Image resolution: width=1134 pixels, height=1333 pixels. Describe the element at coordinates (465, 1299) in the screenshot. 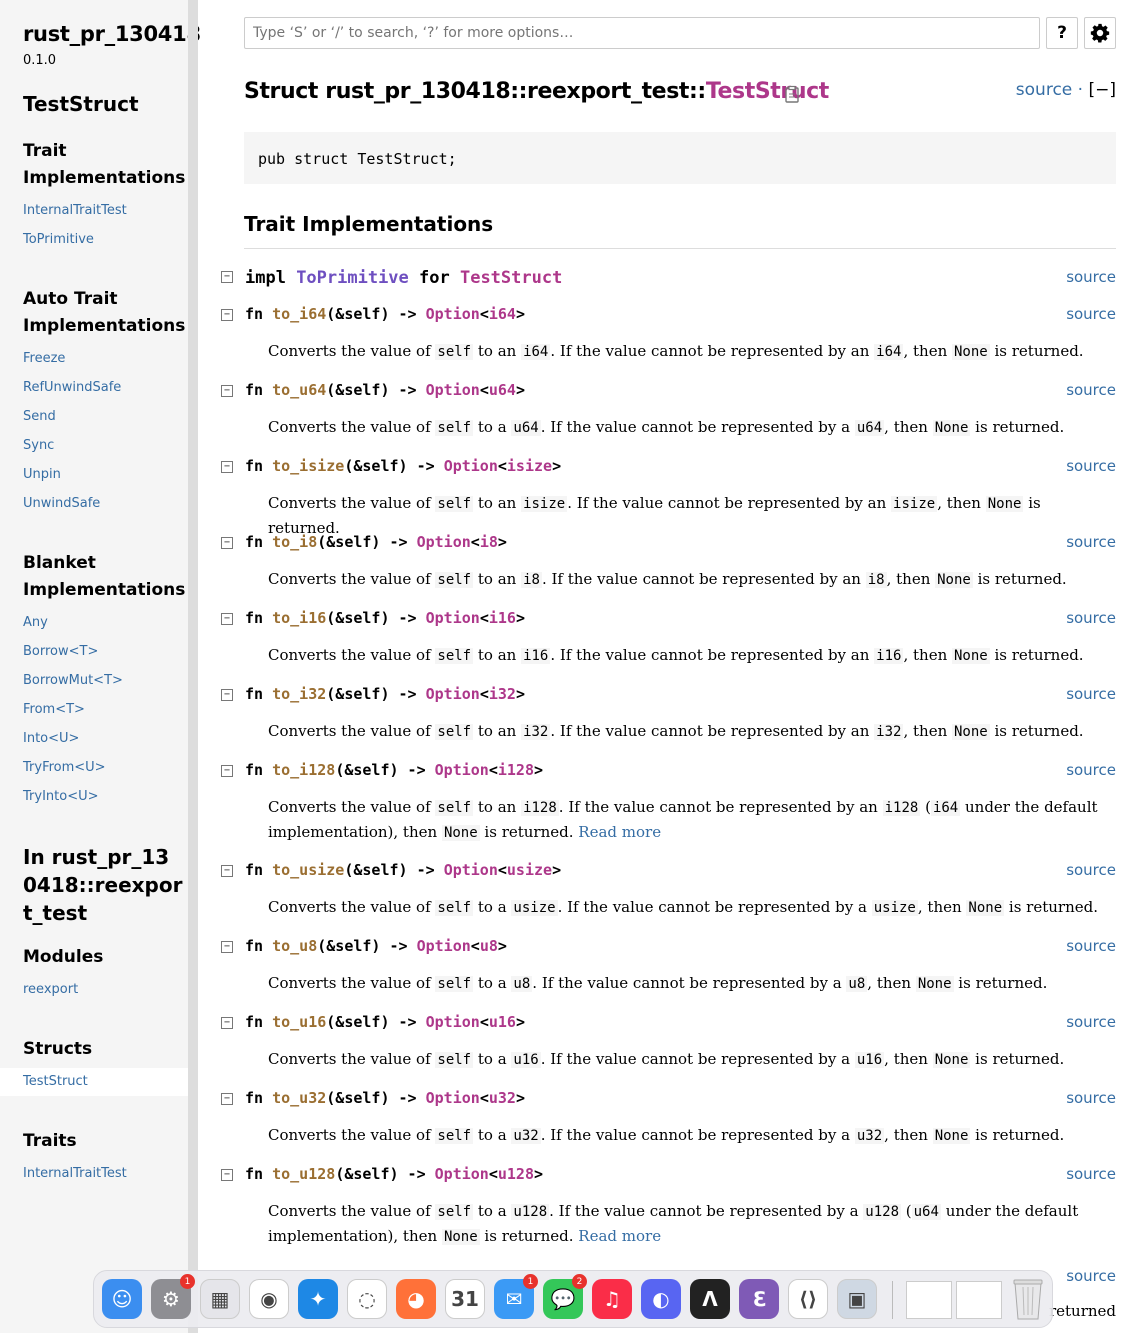

I see `calendar-icon: 31` at that location.